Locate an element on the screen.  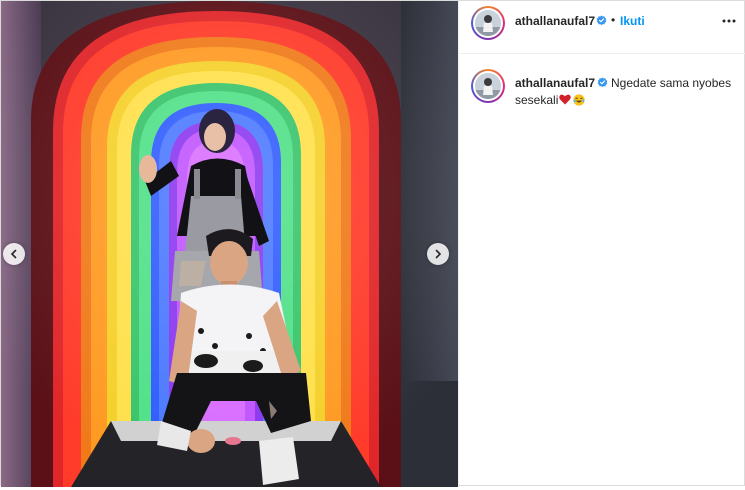
chevron-right-icon is located at coordinates (438, 254).